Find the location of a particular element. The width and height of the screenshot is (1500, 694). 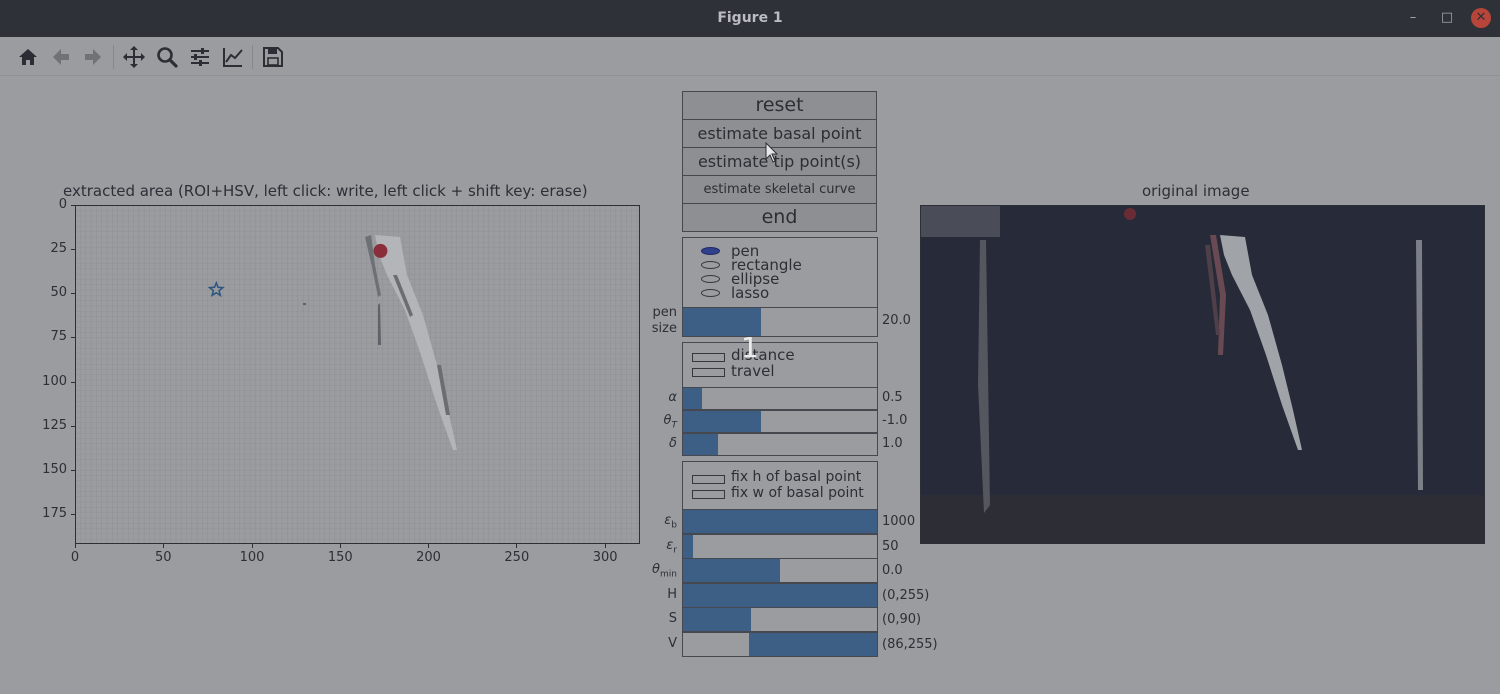

maximize-button: □ is located at coordinates (1447, 18).